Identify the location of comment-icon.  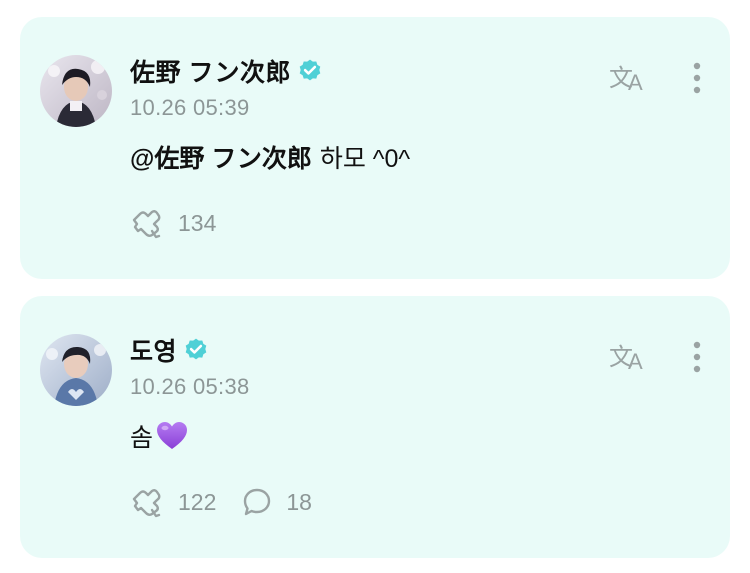
(257, 502).